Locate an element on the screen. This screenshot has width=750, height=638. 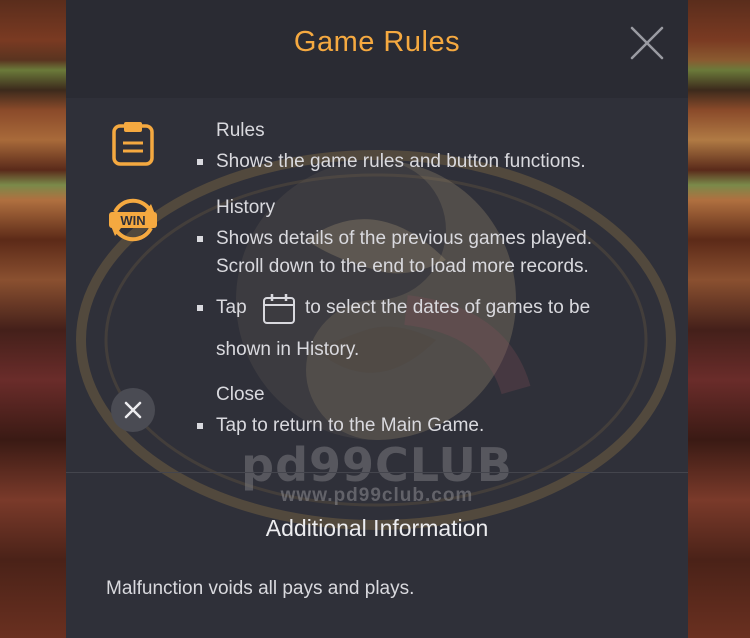
calendar-icon is located at coordinates (279, 309).